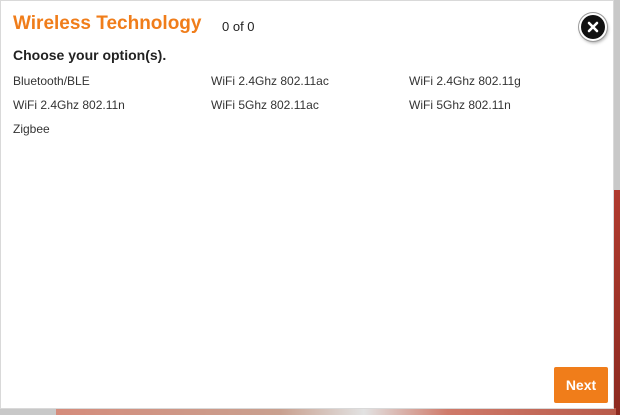 The width and height of the screenshot is (620, 415). Describe the element at coordinates (112, 133) in the screenshot. I see `option-zigbee: Zigbee` at that location.